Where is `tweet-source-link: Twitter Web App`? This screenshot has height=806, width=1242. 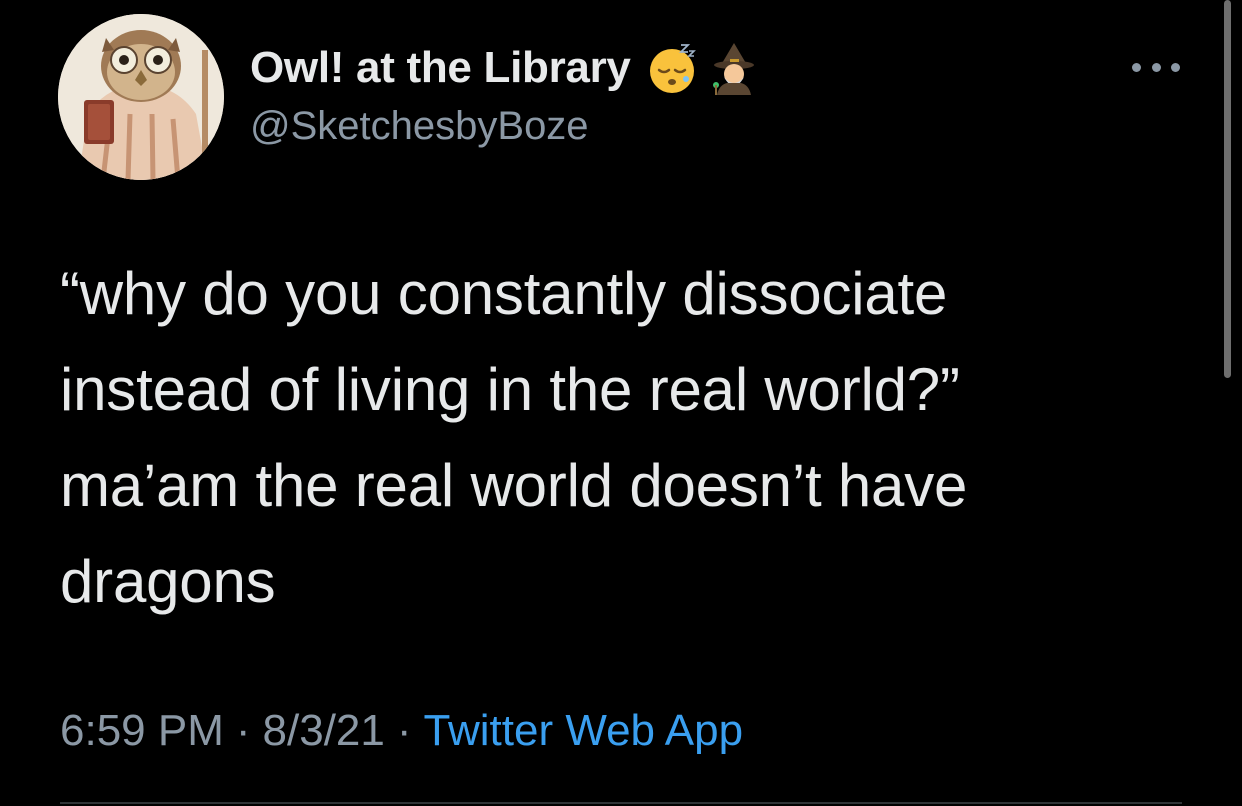 tweet-source-link: Twitter Web App is located at coordinates (584, 730).